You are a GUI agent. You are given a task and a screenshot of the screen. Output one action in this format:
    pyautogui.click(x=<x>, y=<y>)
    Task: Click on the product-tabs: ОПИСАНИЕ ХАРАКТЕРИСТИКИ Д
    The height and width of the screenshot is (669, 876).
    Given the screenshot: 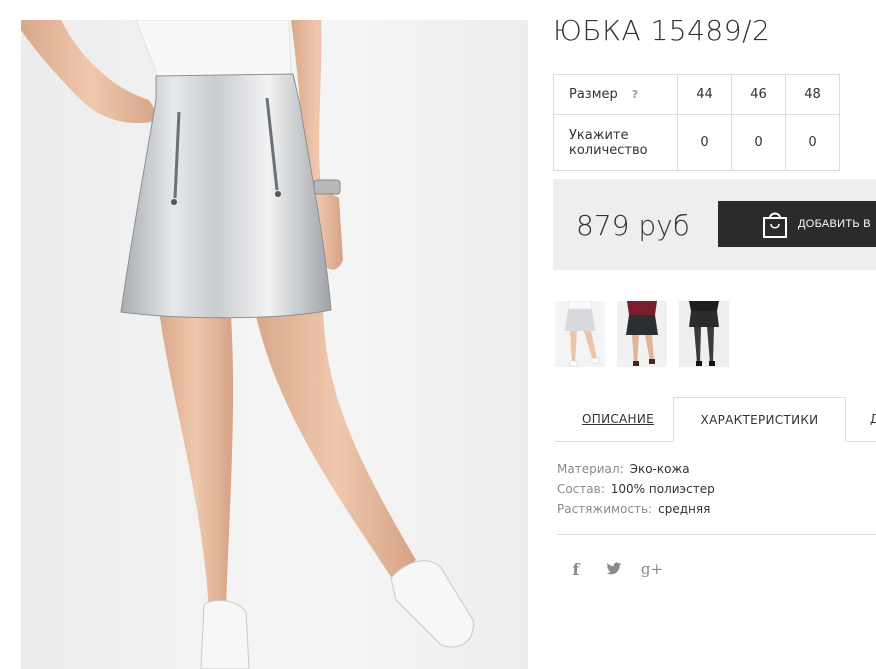 What is the action you would take?
    pyautogui.click(x=715, y=419)
    